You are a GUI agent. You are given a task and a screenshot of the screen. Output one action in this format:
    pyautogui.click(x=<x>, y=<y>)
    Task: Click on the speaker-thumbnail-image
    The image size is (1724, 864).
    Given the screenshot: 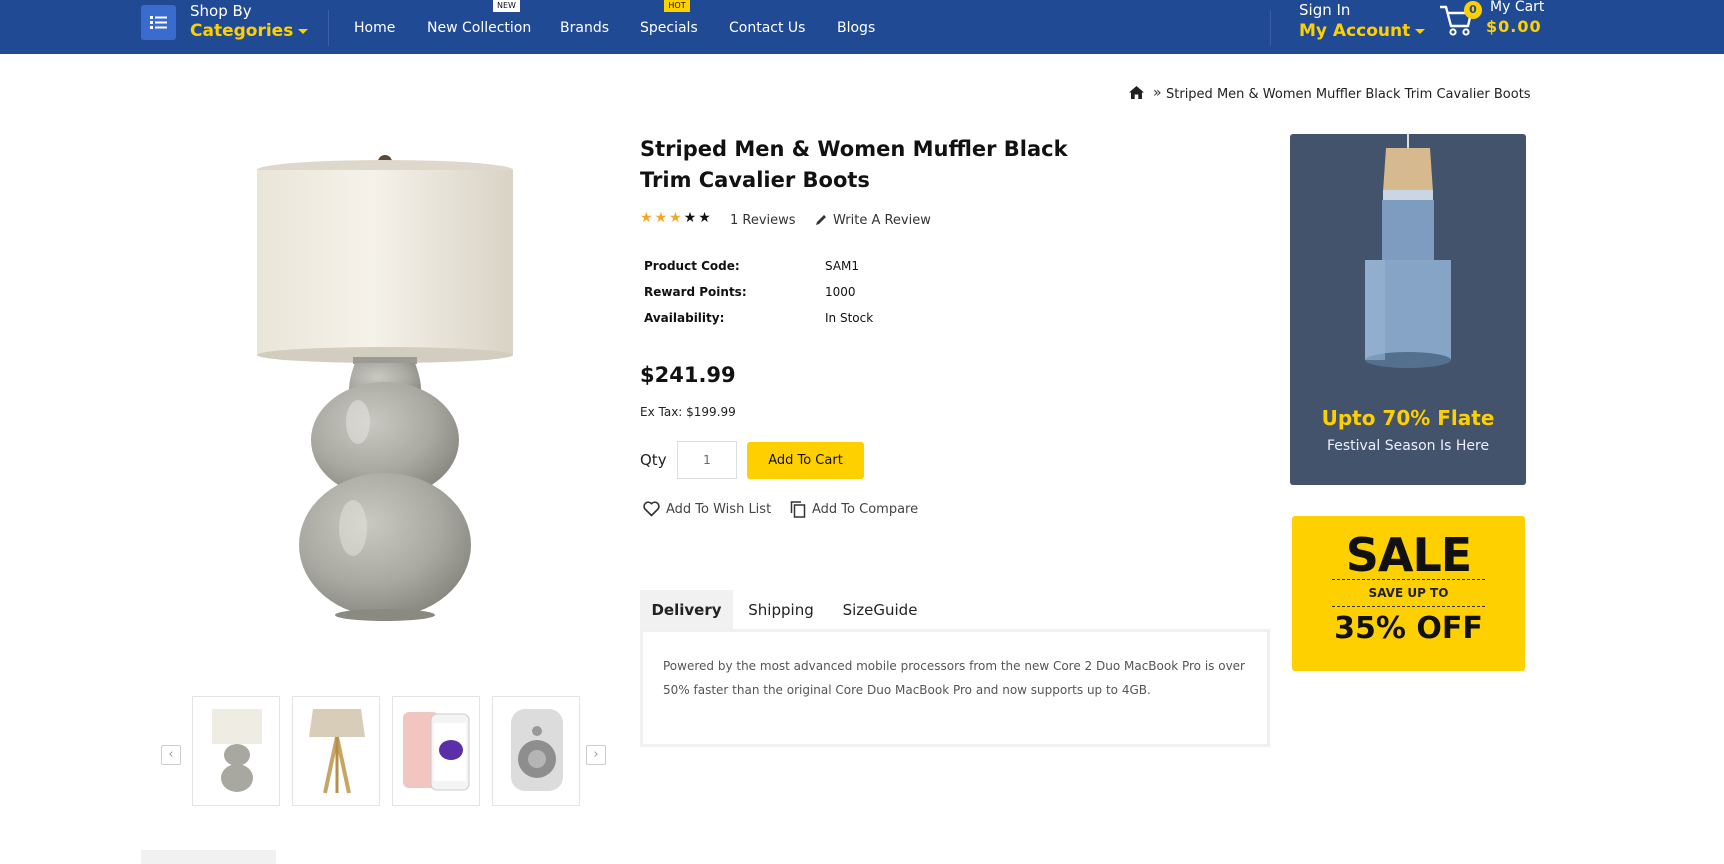 What is the action you would take?
    pyautogui.click(x=537, y=750)
    